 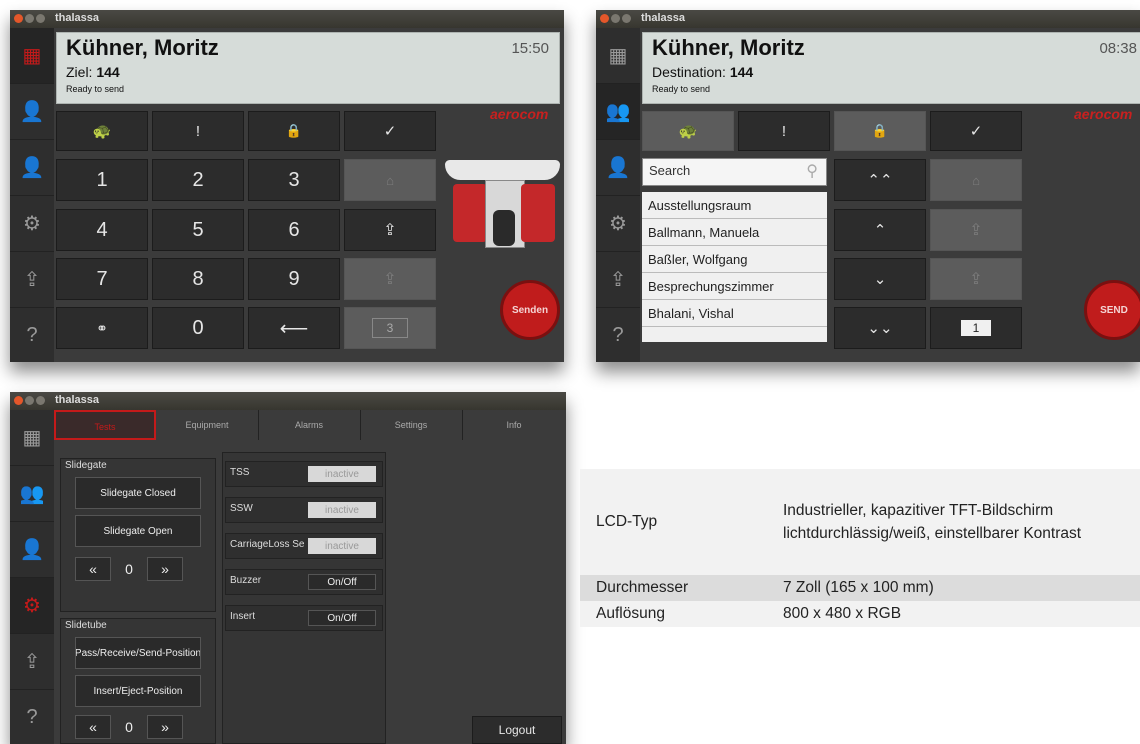 What do you see at coordinates (138, 493) in the screenshot?
I see `slidegate-closed-button: Slidegate Closed` at bounding box center [138, 493].